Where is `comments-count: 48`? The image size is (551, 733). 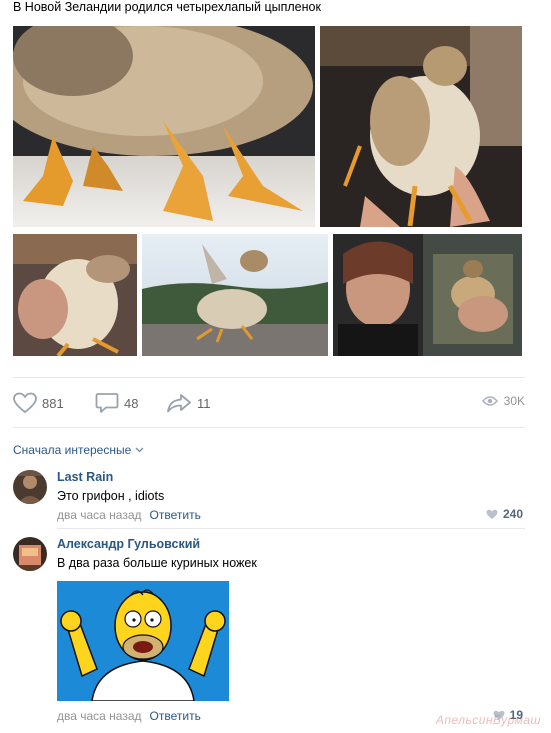
comments-count: 48 is located at coordinates (131, 403).